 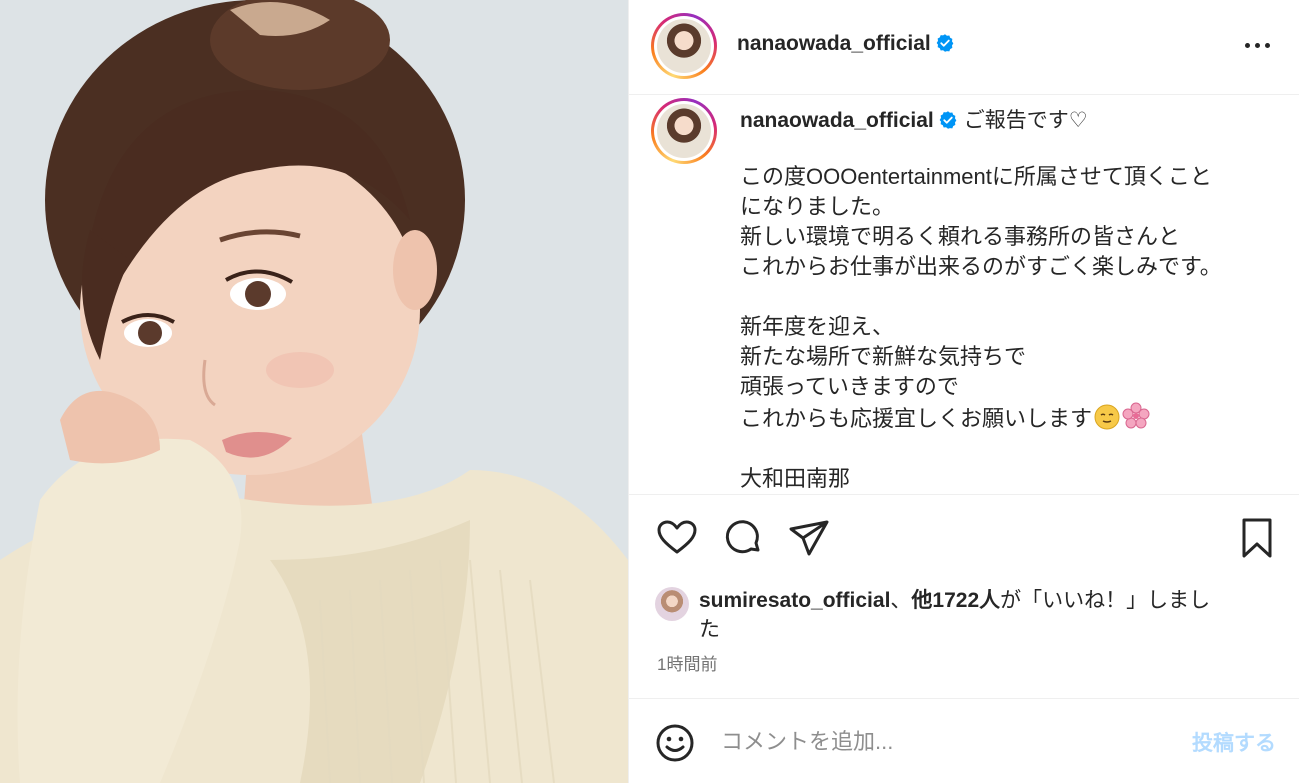 I want to click on comment-input, so click(x=941, y=742).